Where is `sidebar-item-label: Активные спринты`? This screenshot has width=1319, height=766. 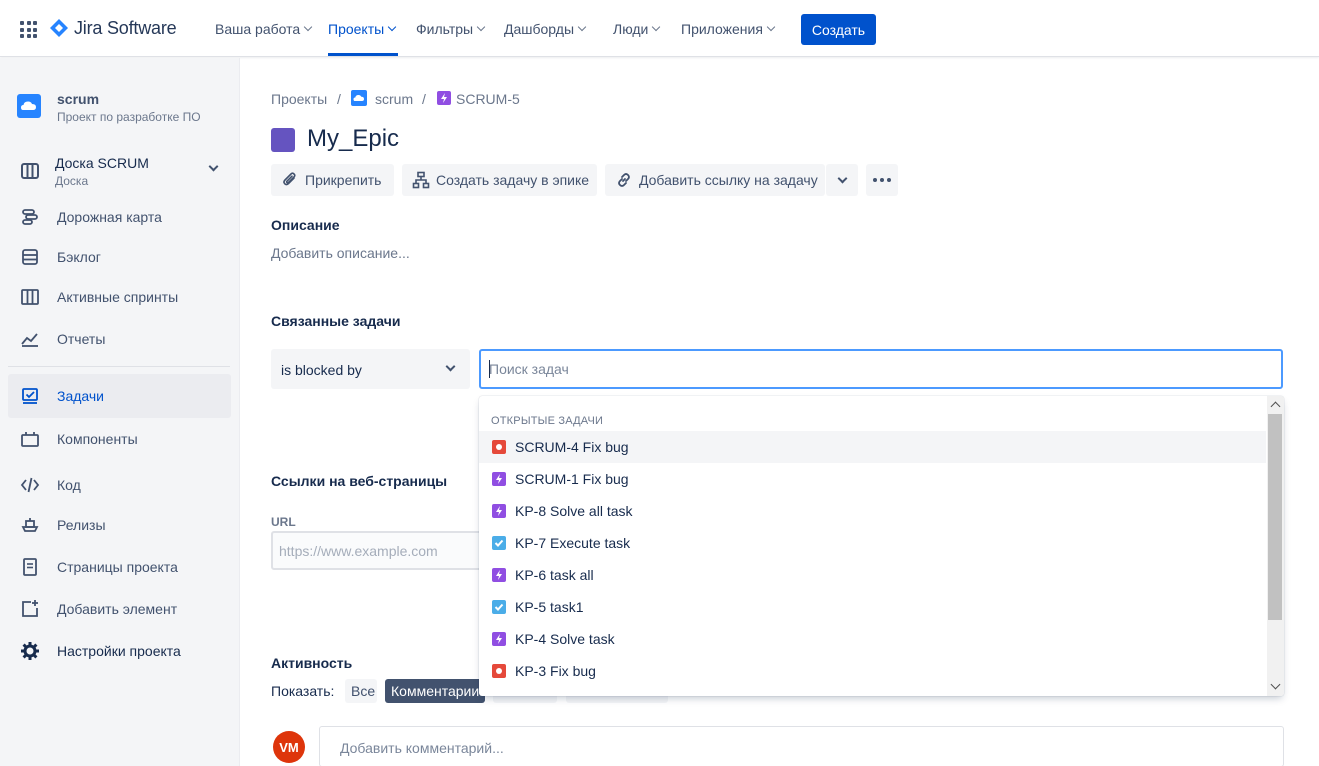
sidebar-item-label: Активные спринты is located at coordinates (118, 297).